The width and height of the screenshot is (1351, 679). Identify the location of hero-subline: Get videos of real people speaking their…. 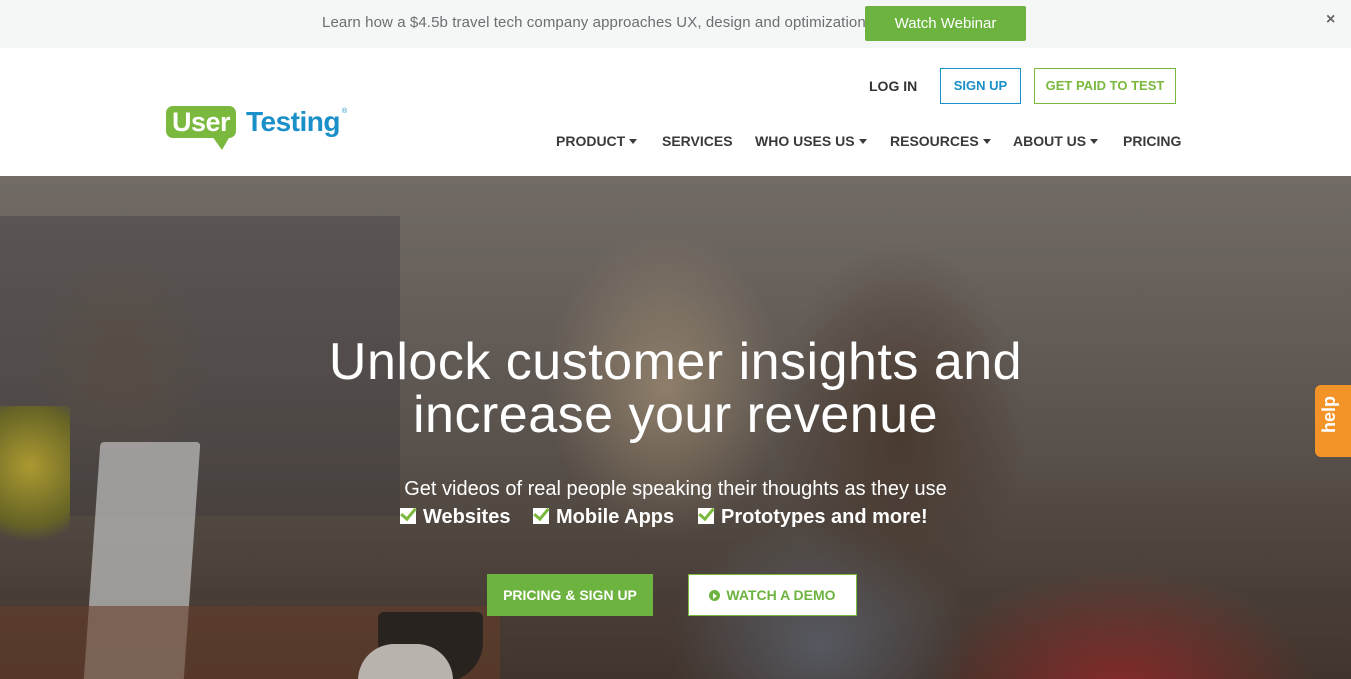
(675, 489).